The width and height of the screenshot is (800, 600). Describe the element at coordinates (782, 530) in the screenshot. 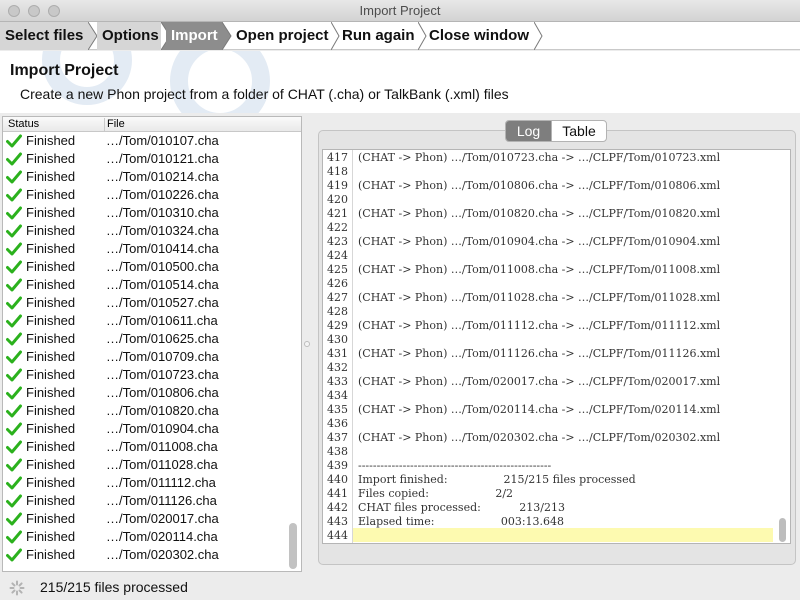

I see `log-scrollbar` at that location.